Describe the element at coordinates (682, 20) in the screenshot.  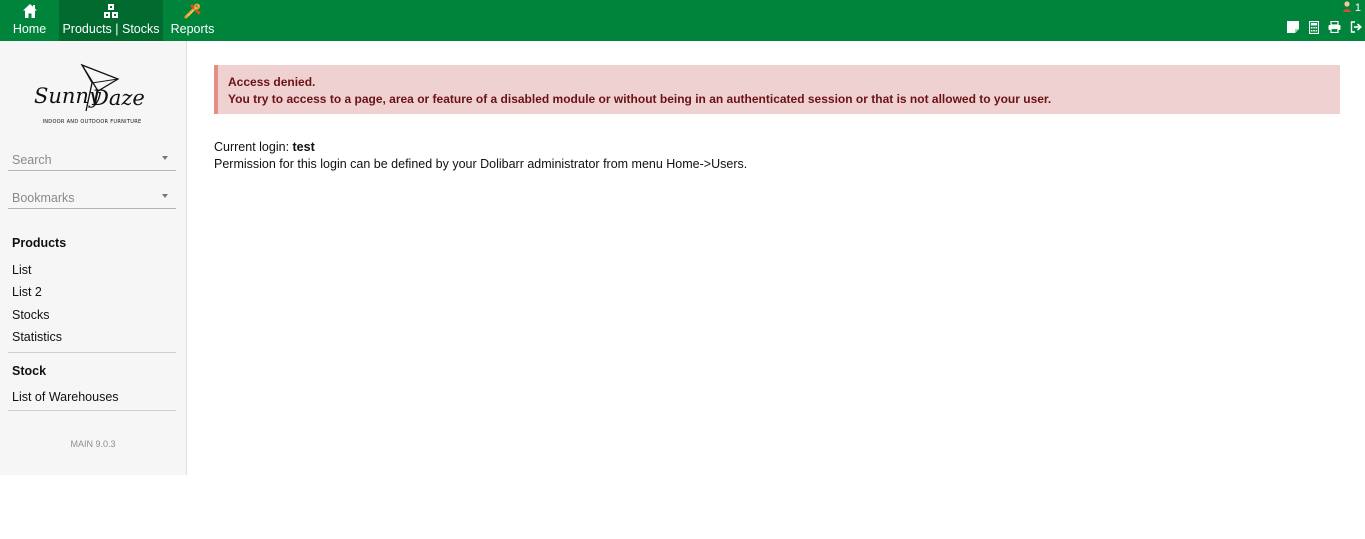
I see `top-bar: Home Products | Stocks Reports 1` at that location.